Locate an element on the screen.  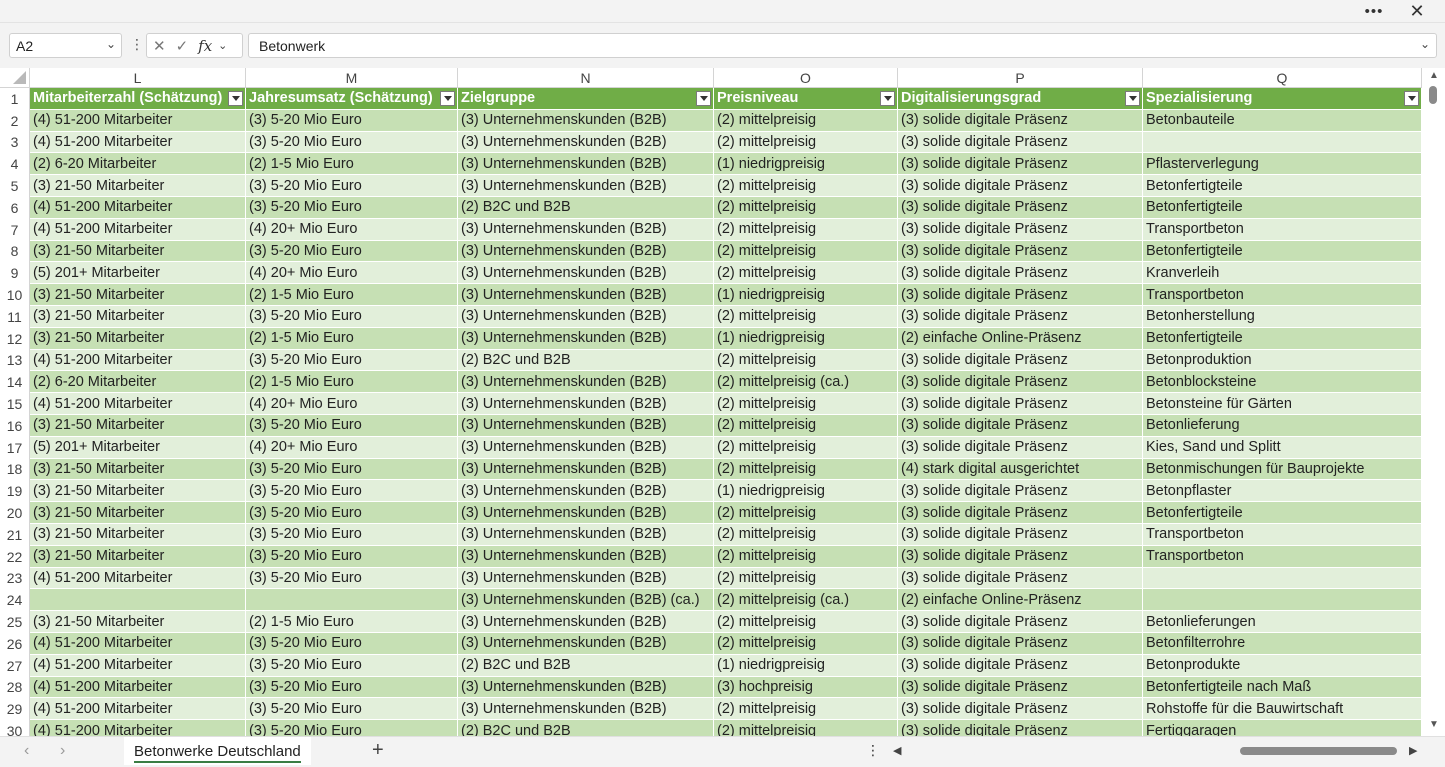
table-cell: Pflasterverlegung is located at coordinates (1282, 164).